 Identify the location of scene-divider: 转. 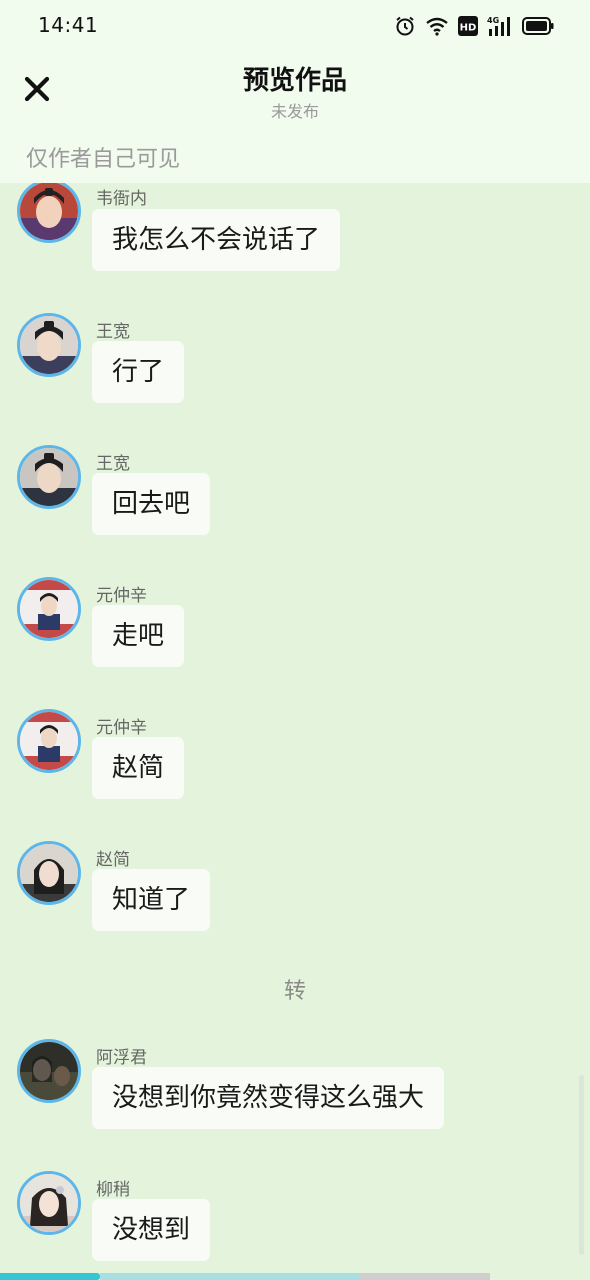
(294, 991).